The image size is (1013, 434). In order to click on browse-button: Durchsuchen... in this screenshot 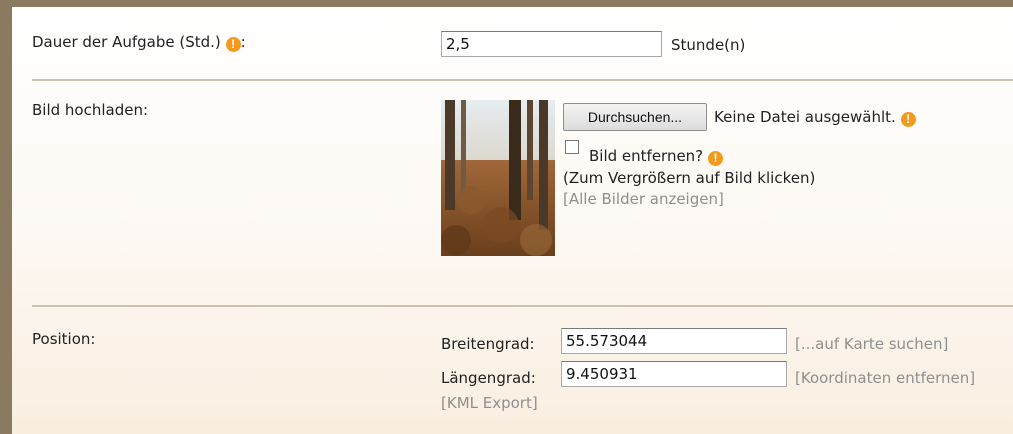, I will do `click(635, 117)`.